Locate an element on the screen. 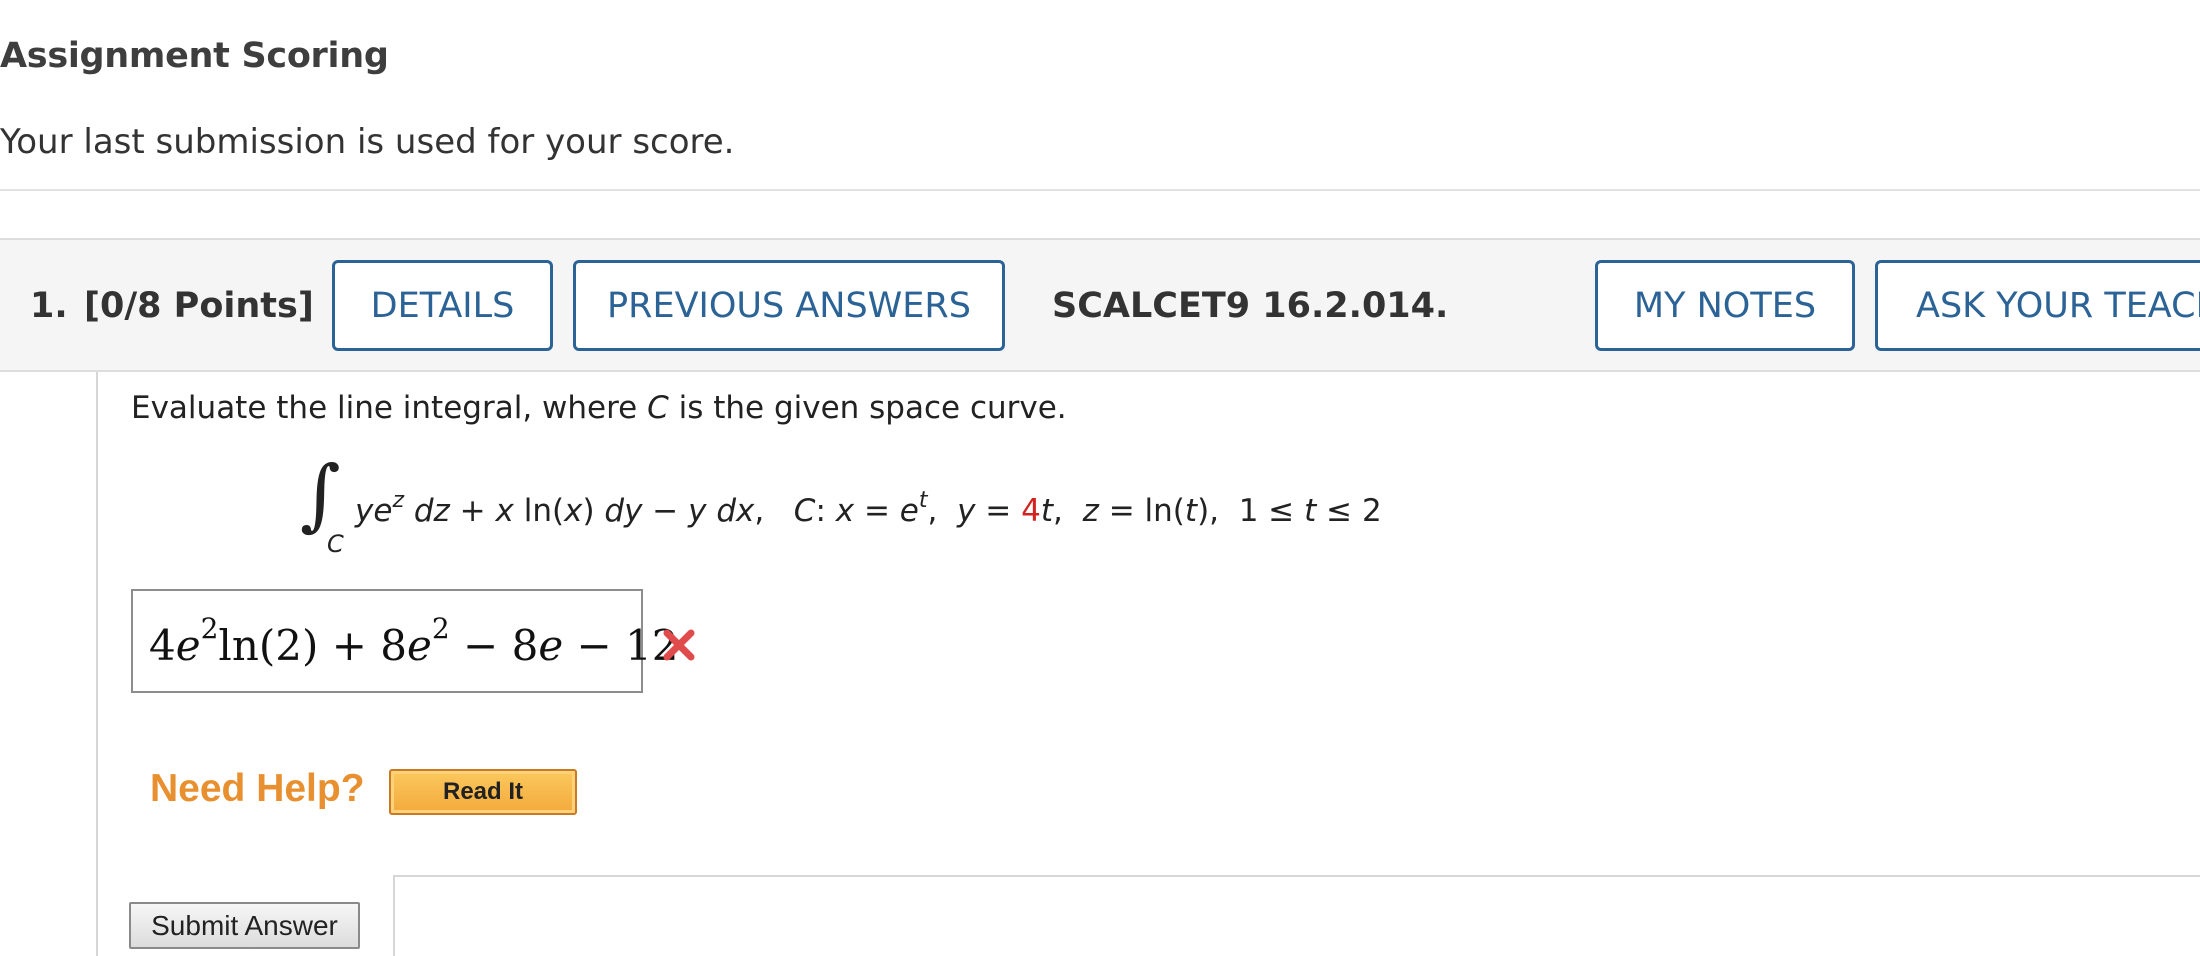 The image size is (2200, 956). ask-teacher-button: ASK YOUR TEACHER is located at coordinates (2037, 305).